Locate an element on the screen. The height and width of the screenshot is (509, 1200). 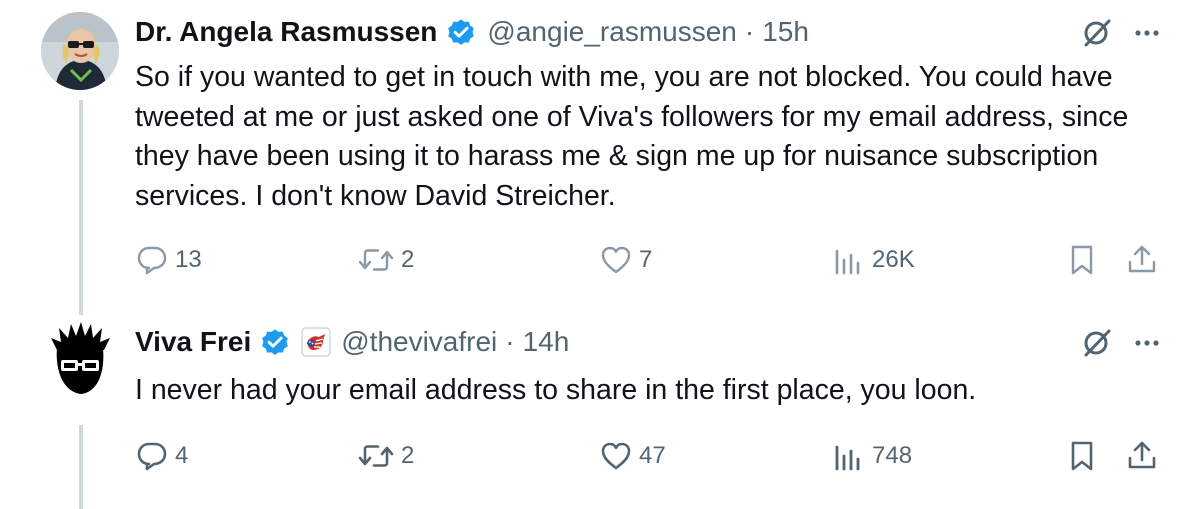
like-count: 47 is located at coordinates (652, 455).